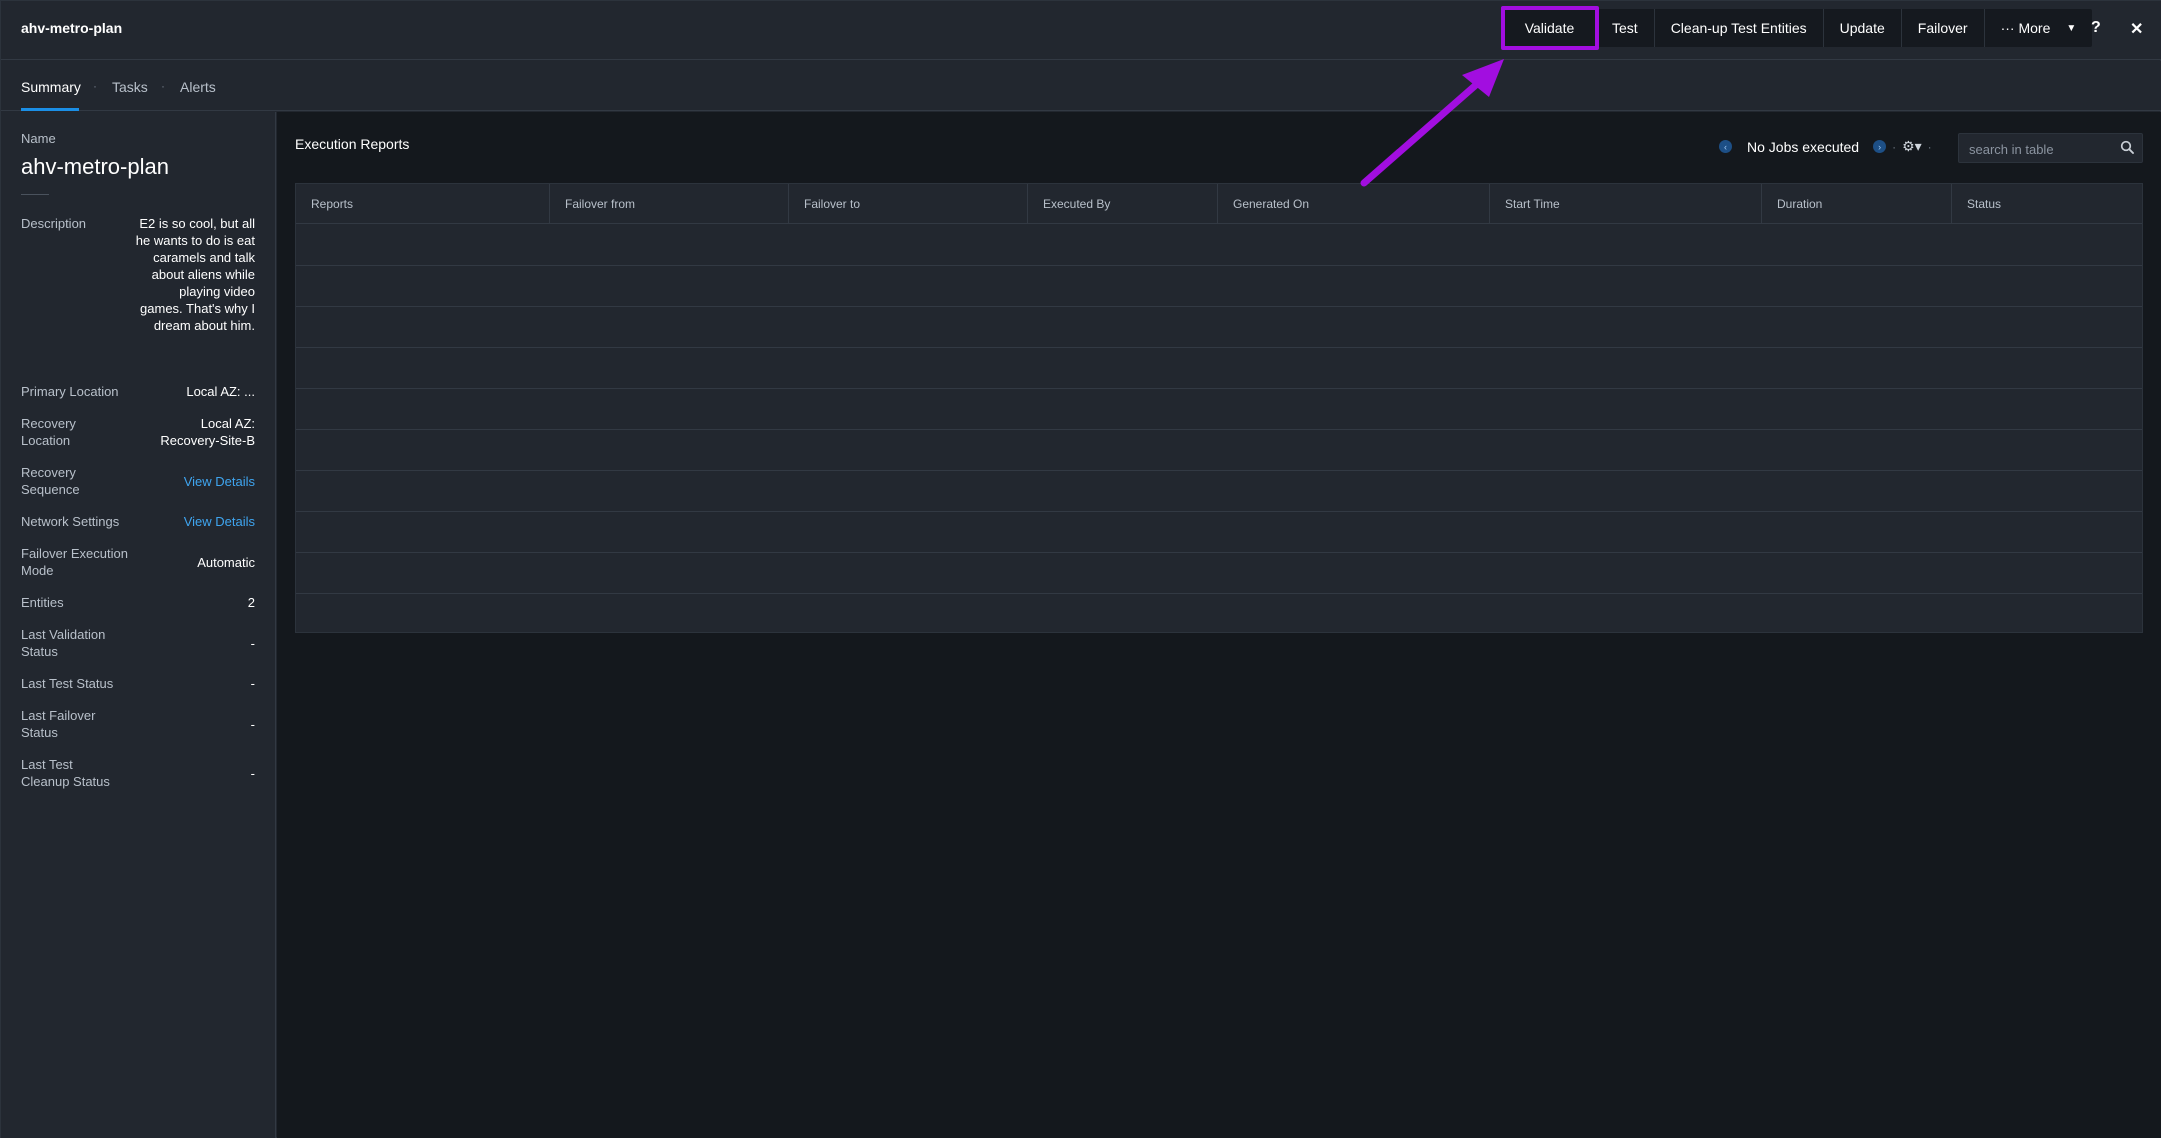 The image size is (2161, 1138). I want to click on close-icon: ✕, so click(2136, 29).